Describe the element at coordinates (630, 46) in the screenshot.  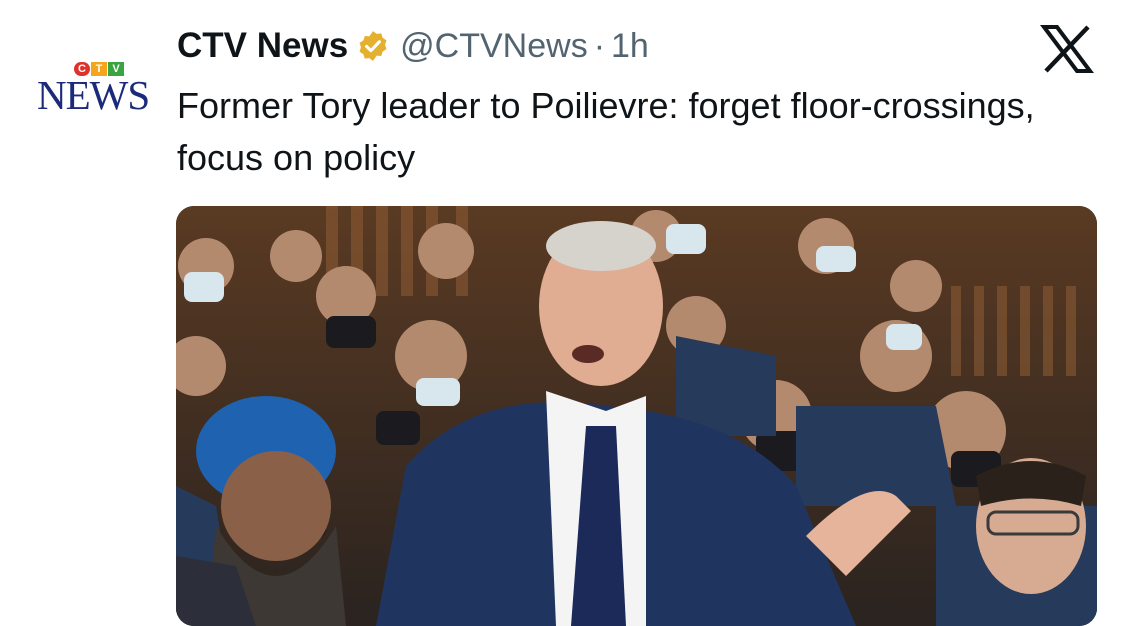
I see `post-time: 1h` at that location.